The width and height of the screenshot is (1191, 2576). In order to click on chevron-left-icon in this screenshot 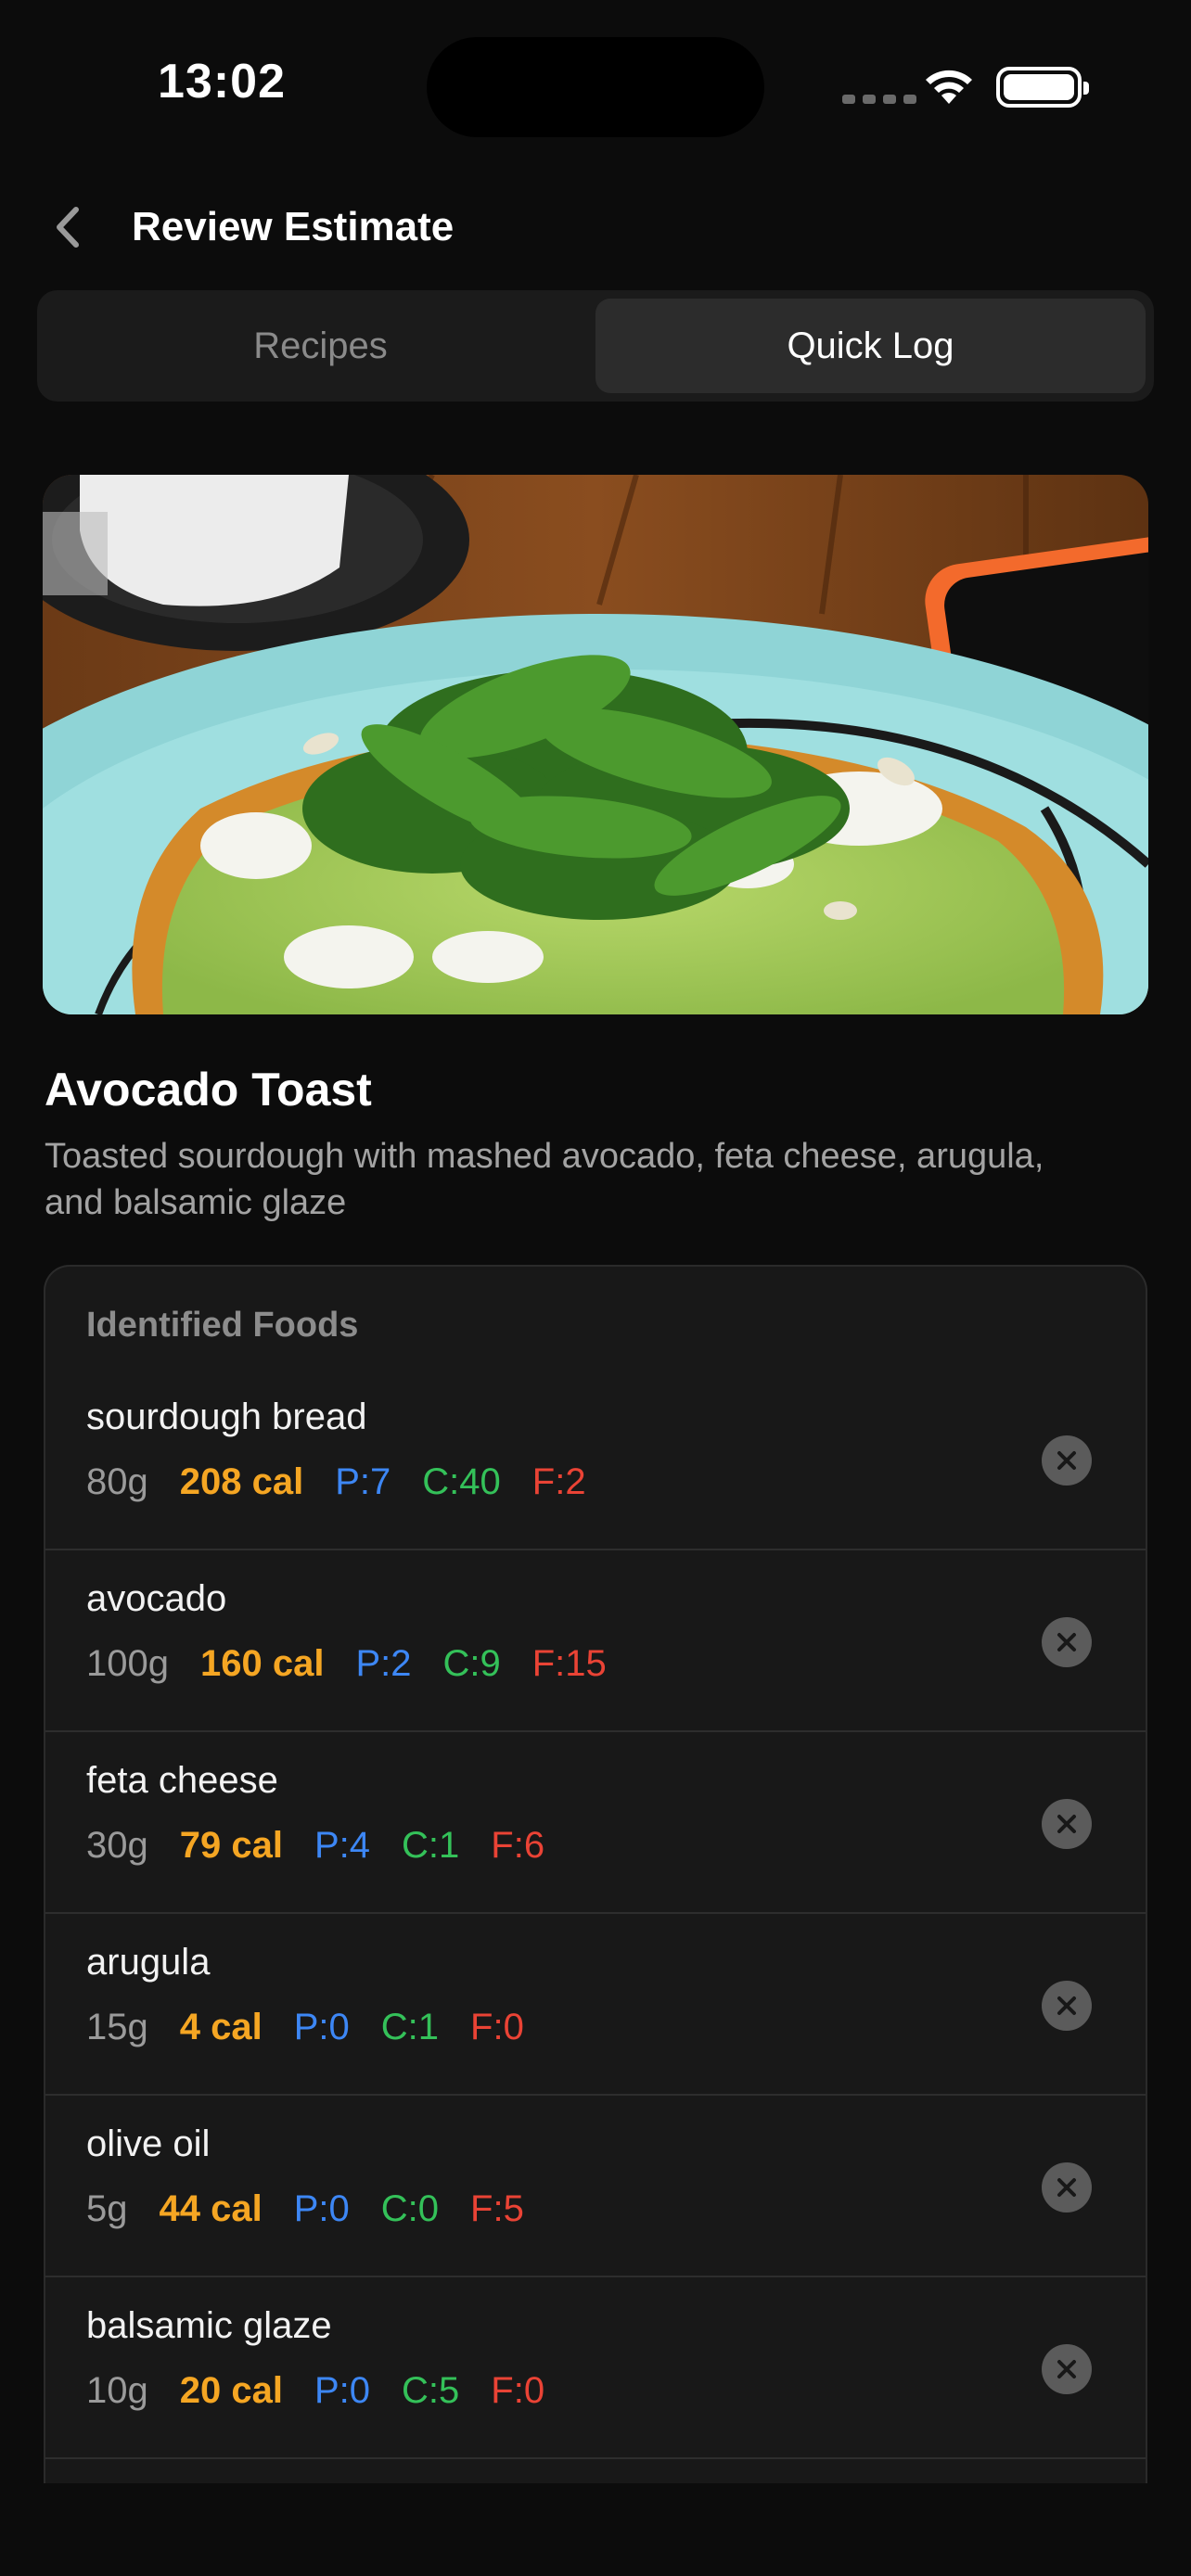, I will do `click(68, 227)`.